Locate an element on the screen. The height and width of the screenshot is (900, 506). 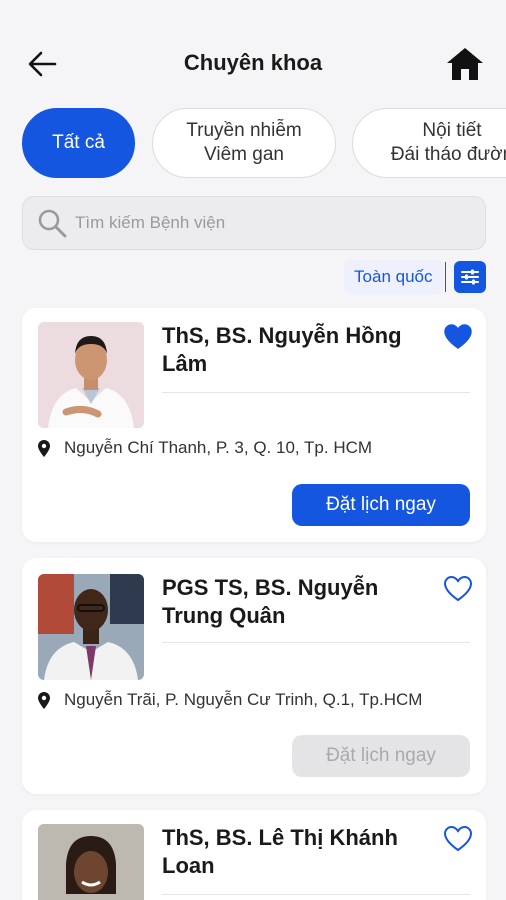
doctor-name: PGS TS, BS. Nguyễn Trung Quân is located at coordinates (270, 601).